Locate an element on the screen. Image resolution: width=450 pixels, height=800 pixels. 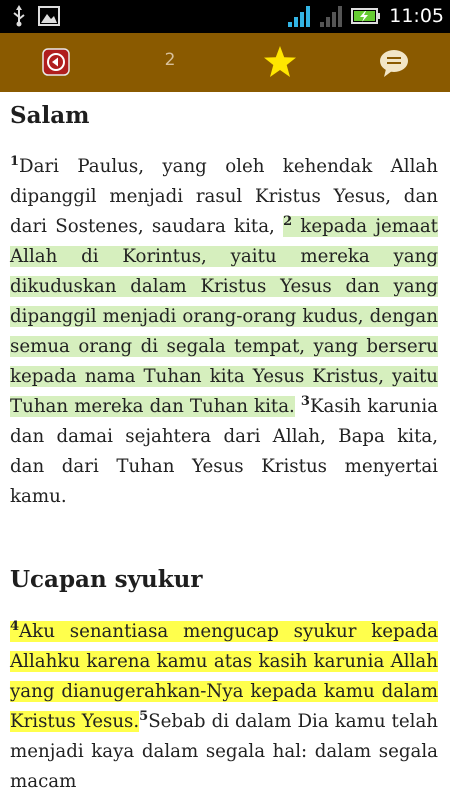
battery-charging-icon is located at coordinates (366, 16).